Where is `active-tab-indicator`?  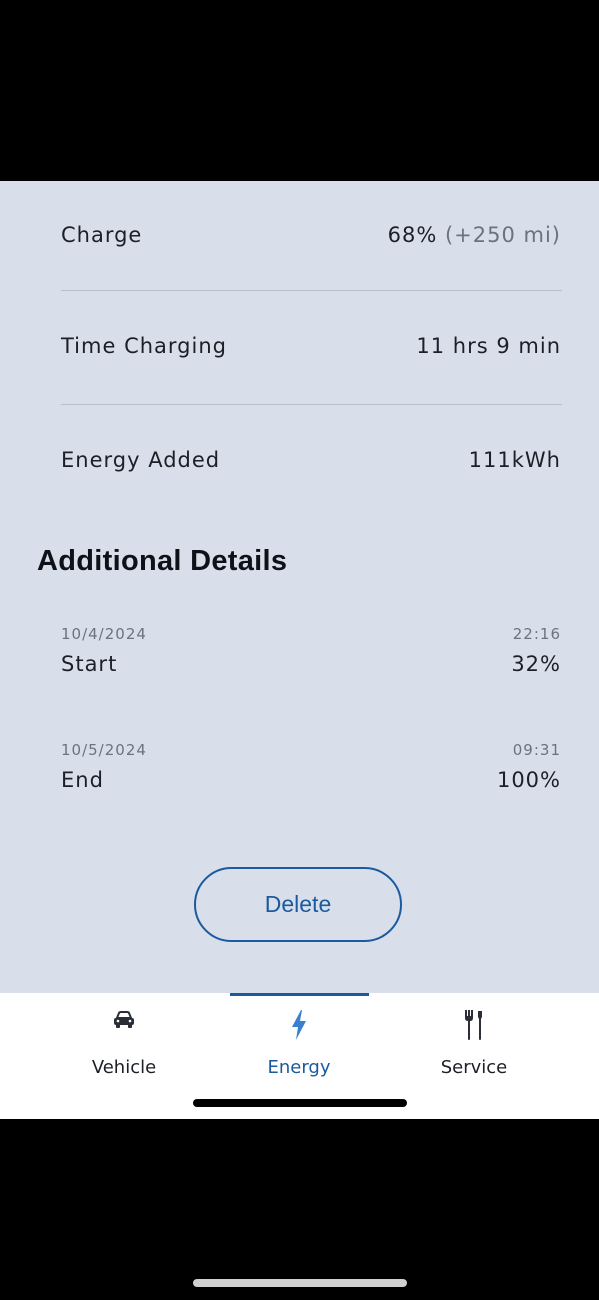
active-tab-indicator is located at coordinates (299, 994).